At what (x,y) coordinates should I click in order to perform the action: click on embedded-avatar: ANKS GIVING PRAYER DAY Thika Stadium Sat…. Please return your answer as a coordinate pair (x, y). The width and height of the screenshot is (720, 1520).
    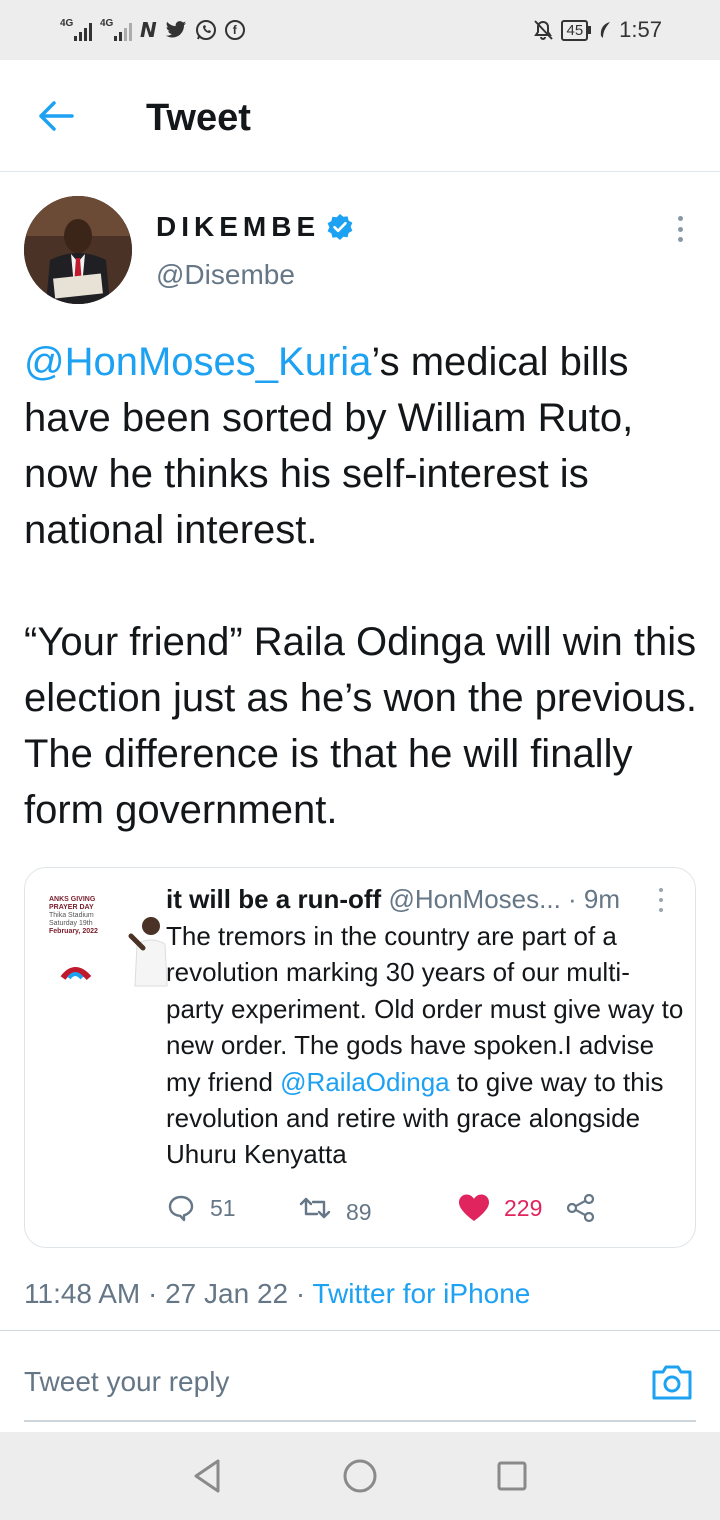
    Looking at the image, I should click on (109, 946).